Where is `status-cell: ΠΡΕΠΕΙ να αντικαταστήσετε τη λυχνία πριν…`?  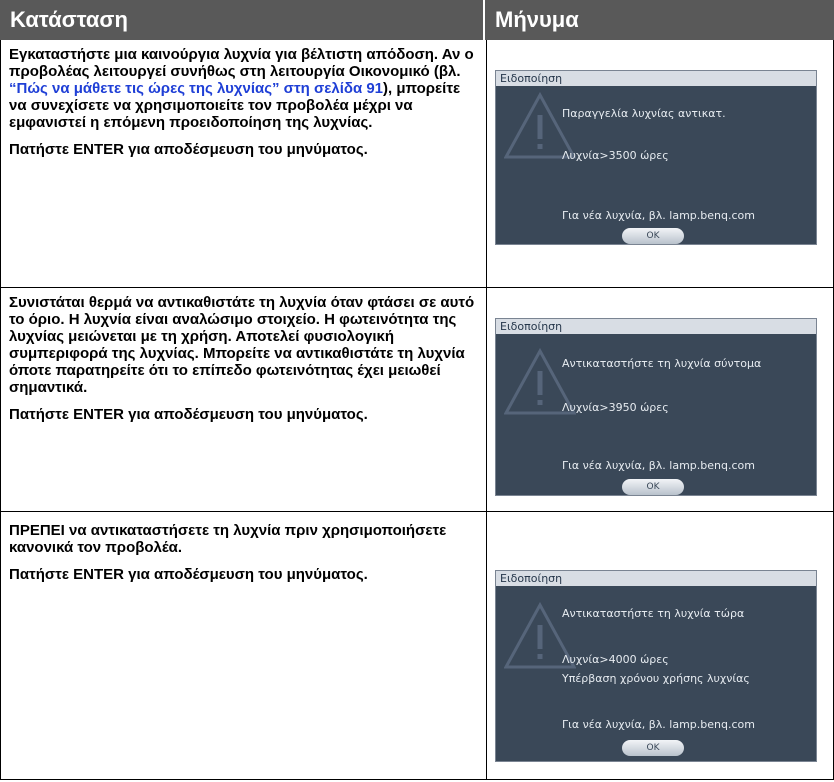 status-cell: ΠΡΕΠΕΙ να αντικαταστήσετε τη λυχνία πριν… is located at coordinates (242, 557).